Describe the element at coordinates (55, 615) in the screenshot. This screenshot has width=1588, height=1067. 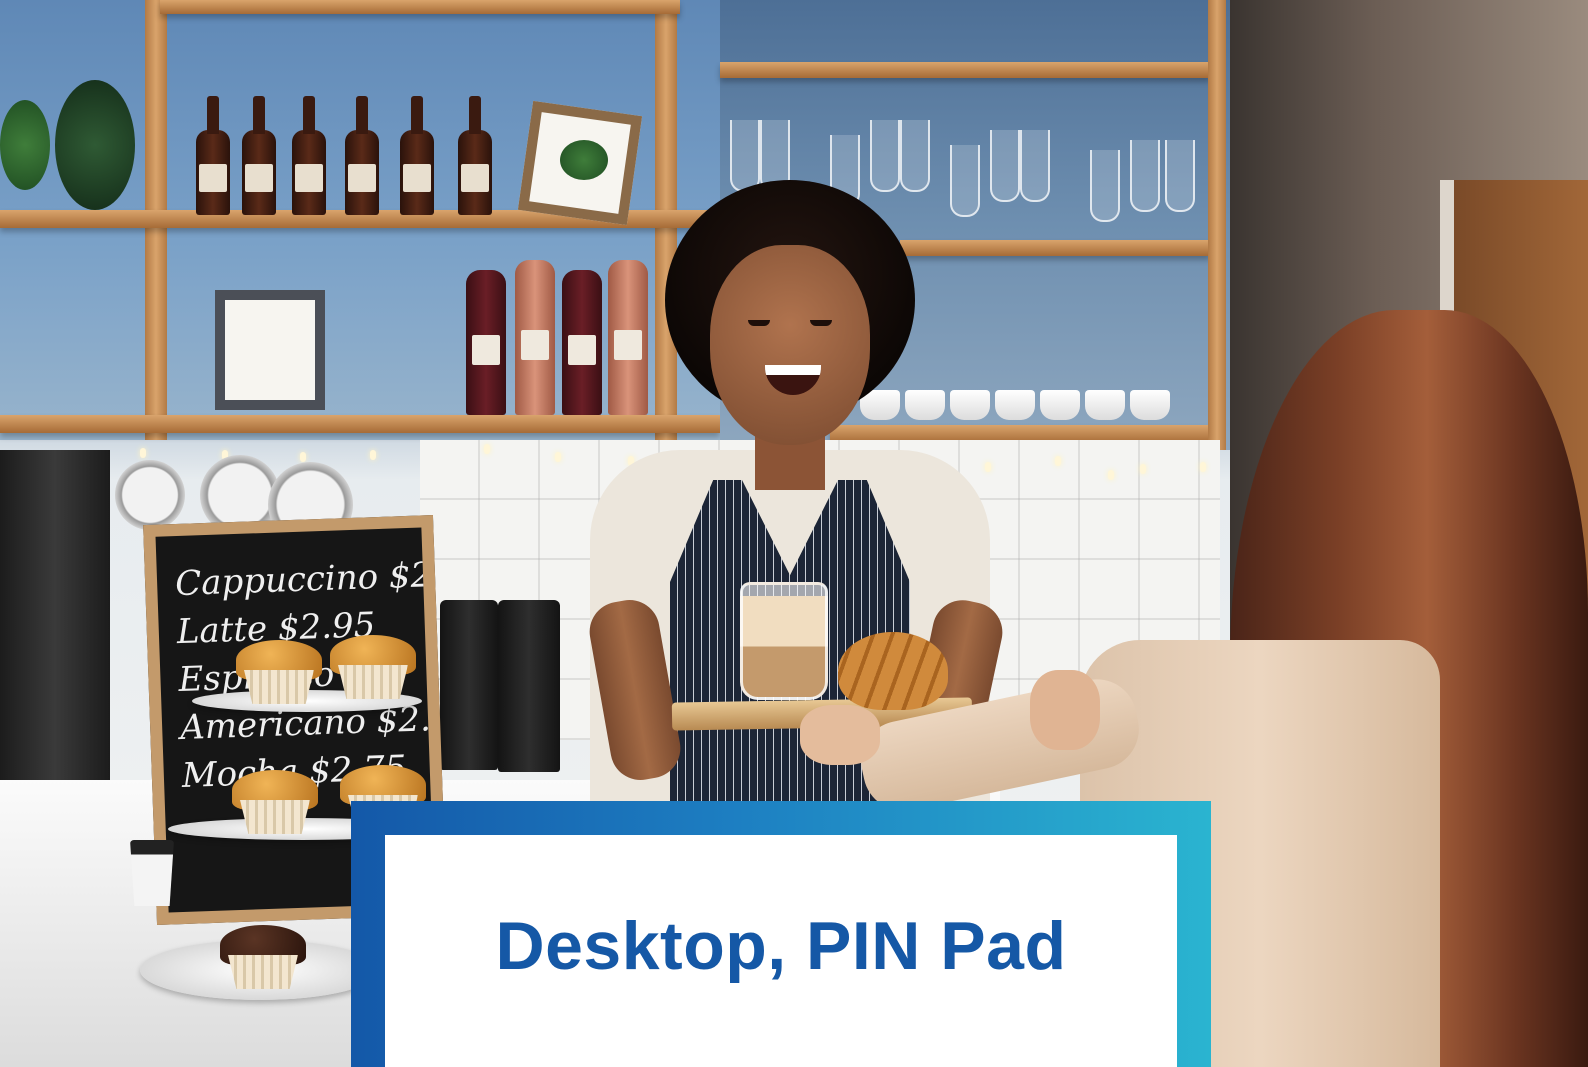
I see `espresso-machine` at that location.